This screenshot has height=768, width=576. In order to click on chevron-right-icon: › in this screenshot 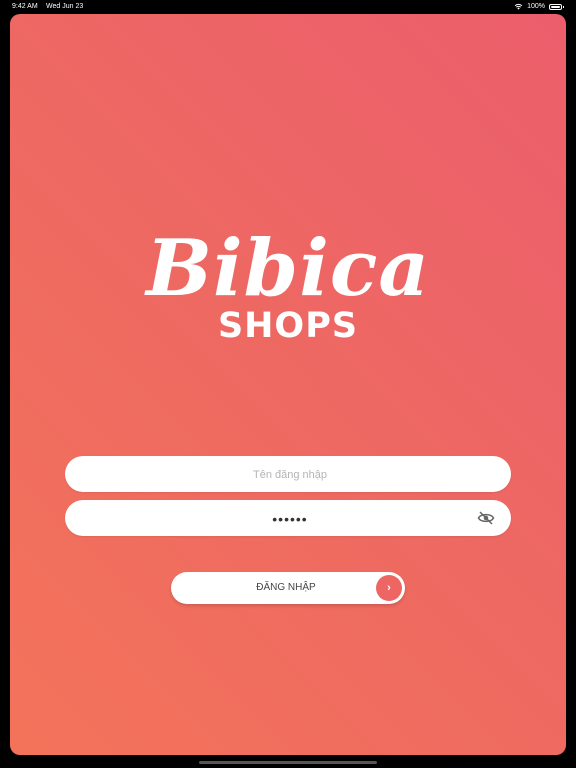, I will do `click(389, 588)`.